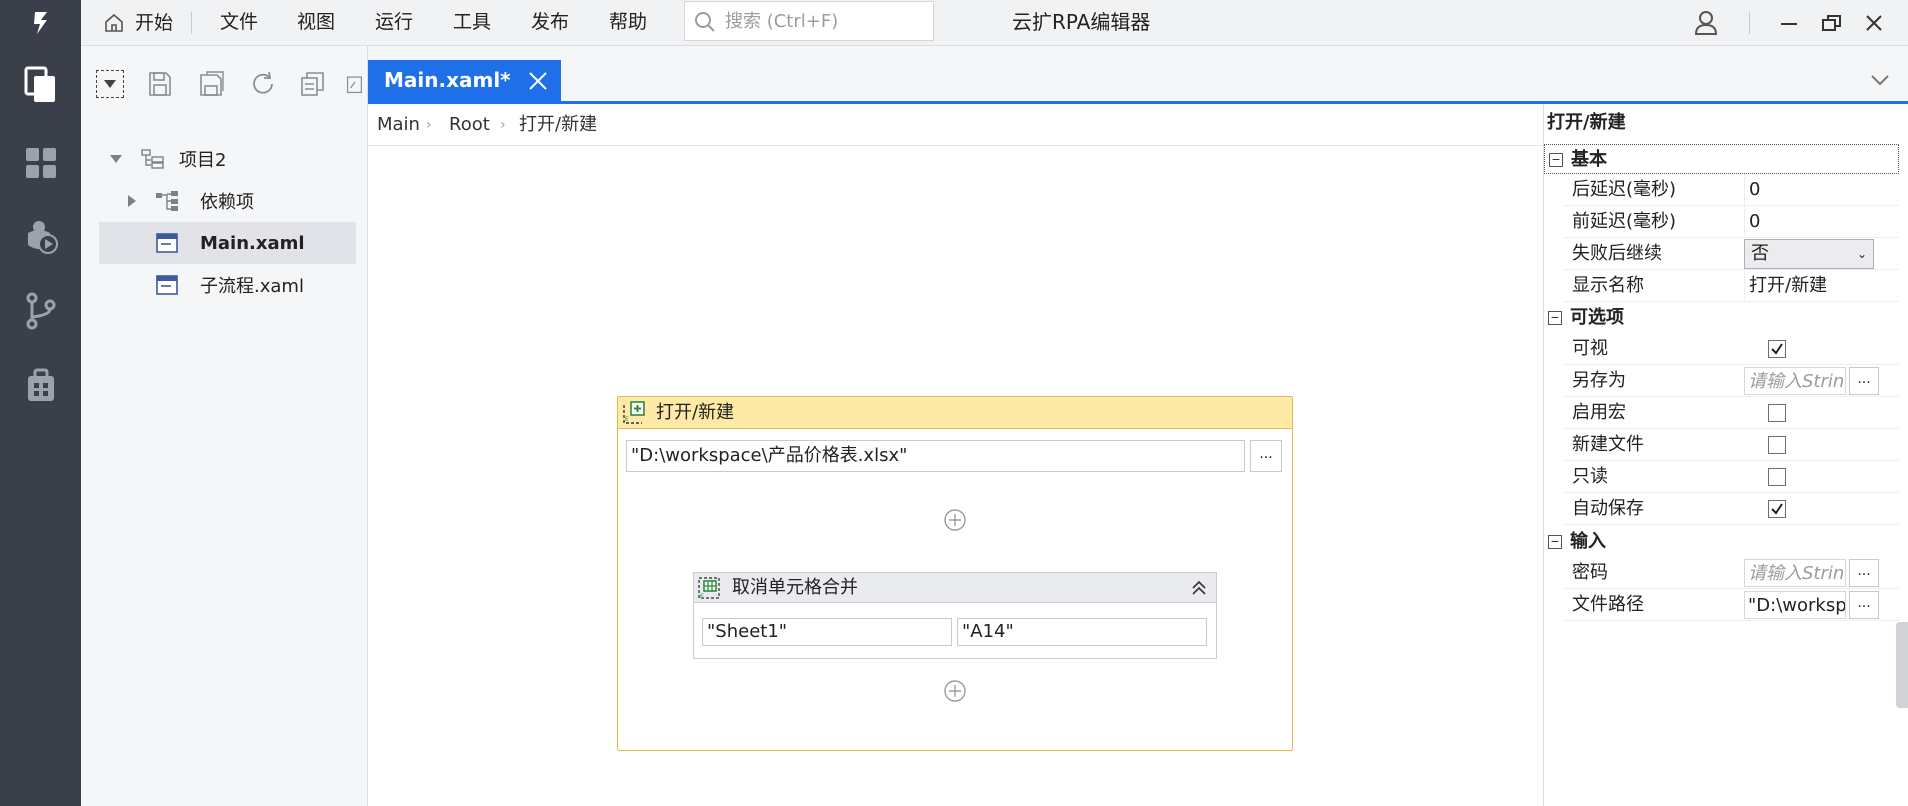  I want to click on select-dropdown-icon, so click(110, 84).